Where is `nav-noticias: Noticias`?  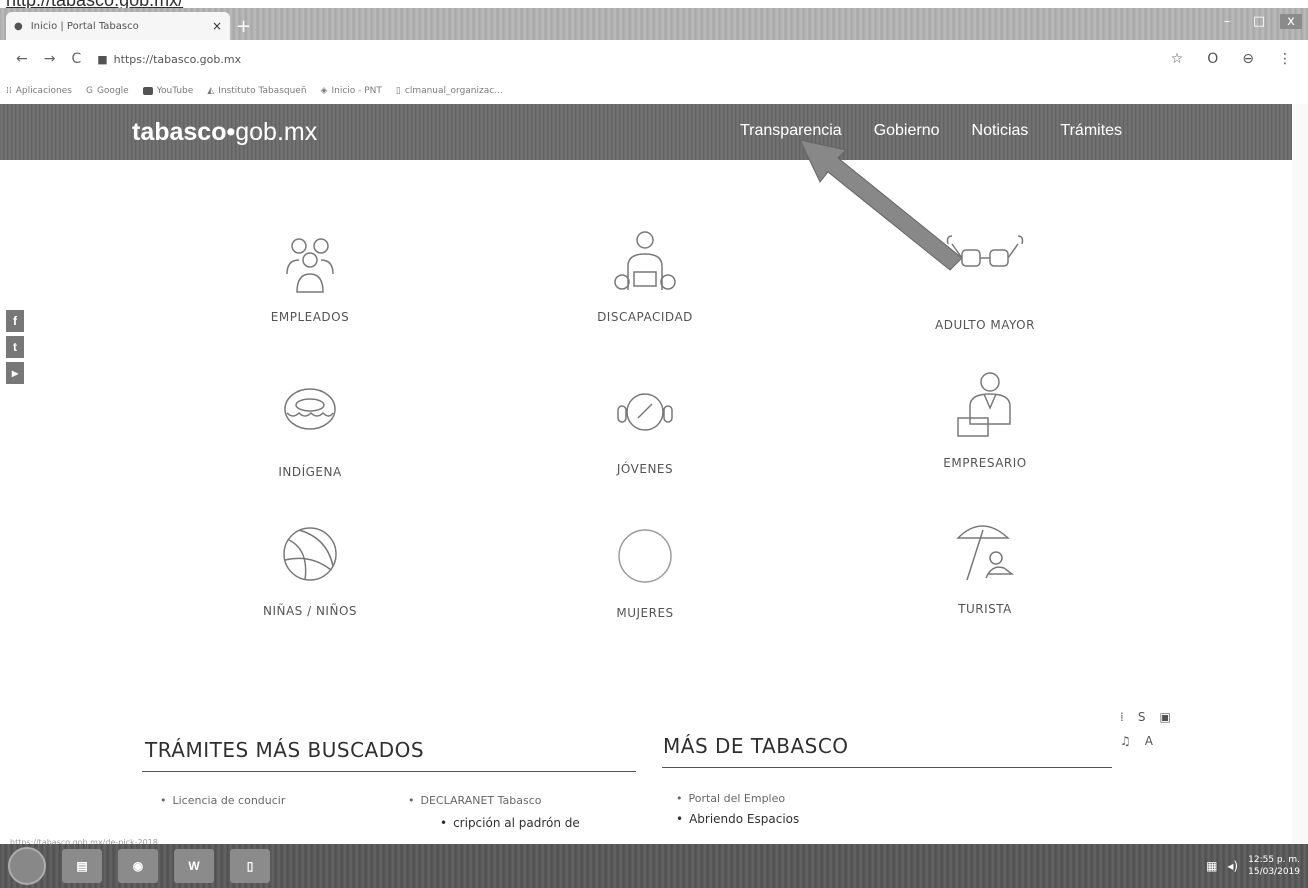 nav-noticias: Noticias is located at coordinates (1000, 131).